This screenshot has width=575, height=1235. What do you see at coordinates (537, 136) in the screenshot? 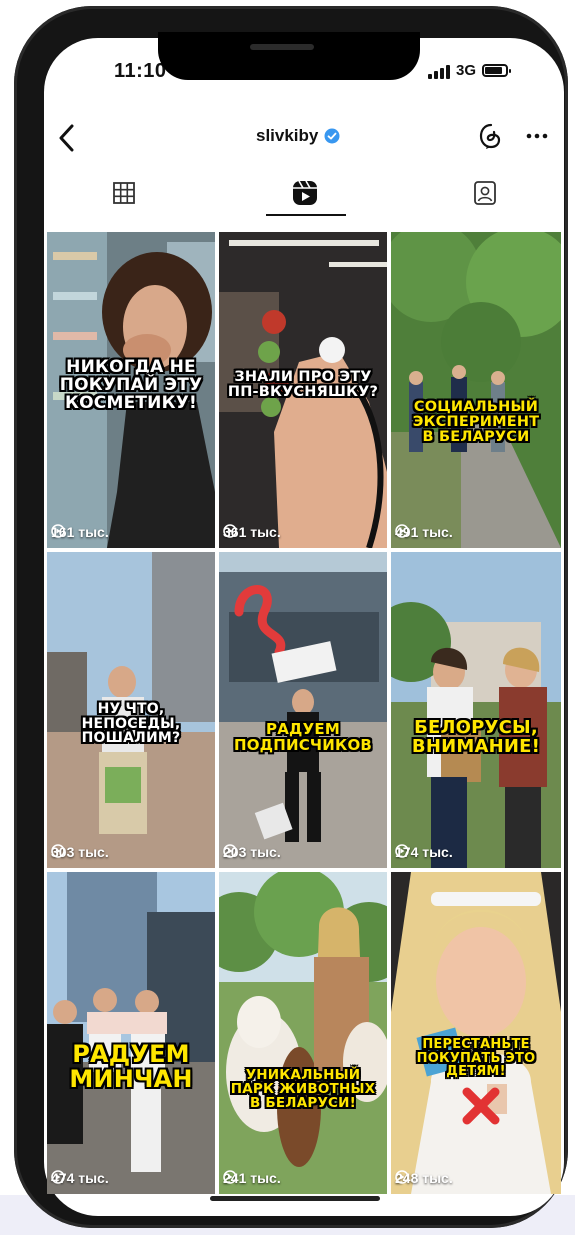
I see `more-dots-icon` at bounding box center [537, 136].